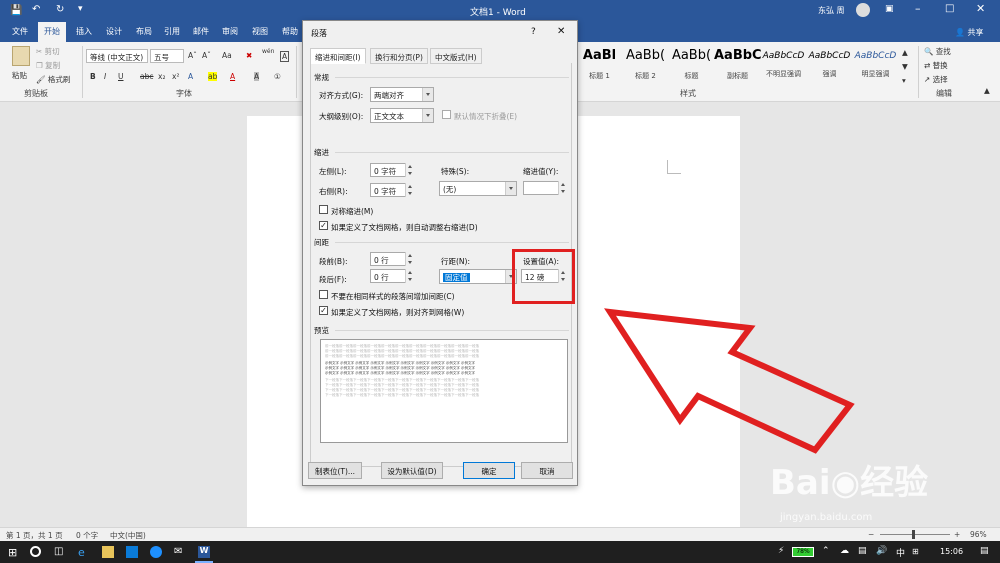 The height and width of the screenshot is (563, 1000). I want to click on style-heading1: AaBl 标题 1, so click(599, 67).